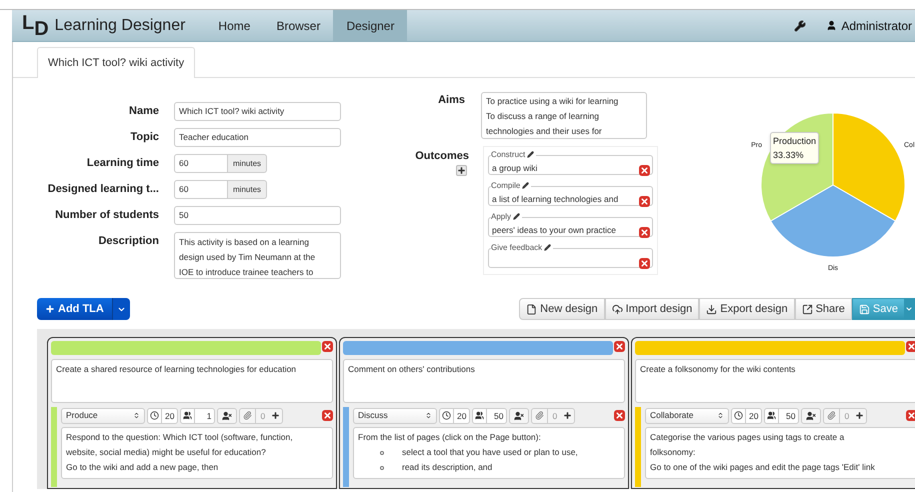  Describe the element at coordinates (234, 25) in the screenshot. I see `nav-link: Home` at that location.